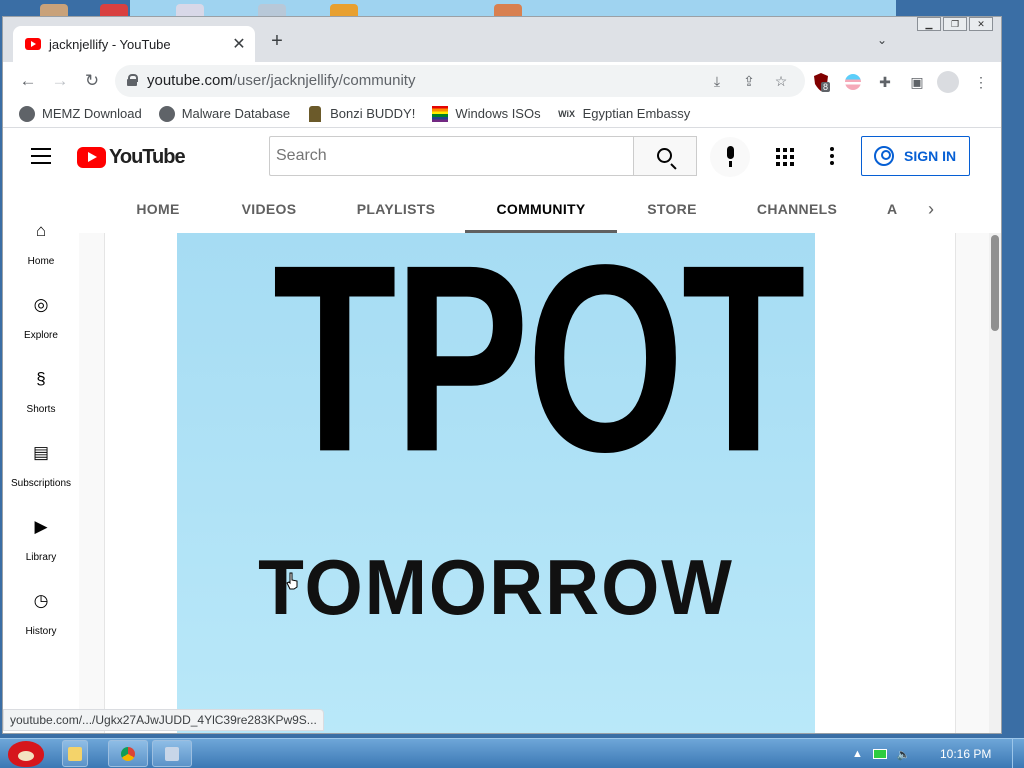 The image size is (1024, 768). What do you see at coordinates (498, 113) in the screenshot?
I see `bookmark-label: Windows ISOs` at bounding box center [498, 113].